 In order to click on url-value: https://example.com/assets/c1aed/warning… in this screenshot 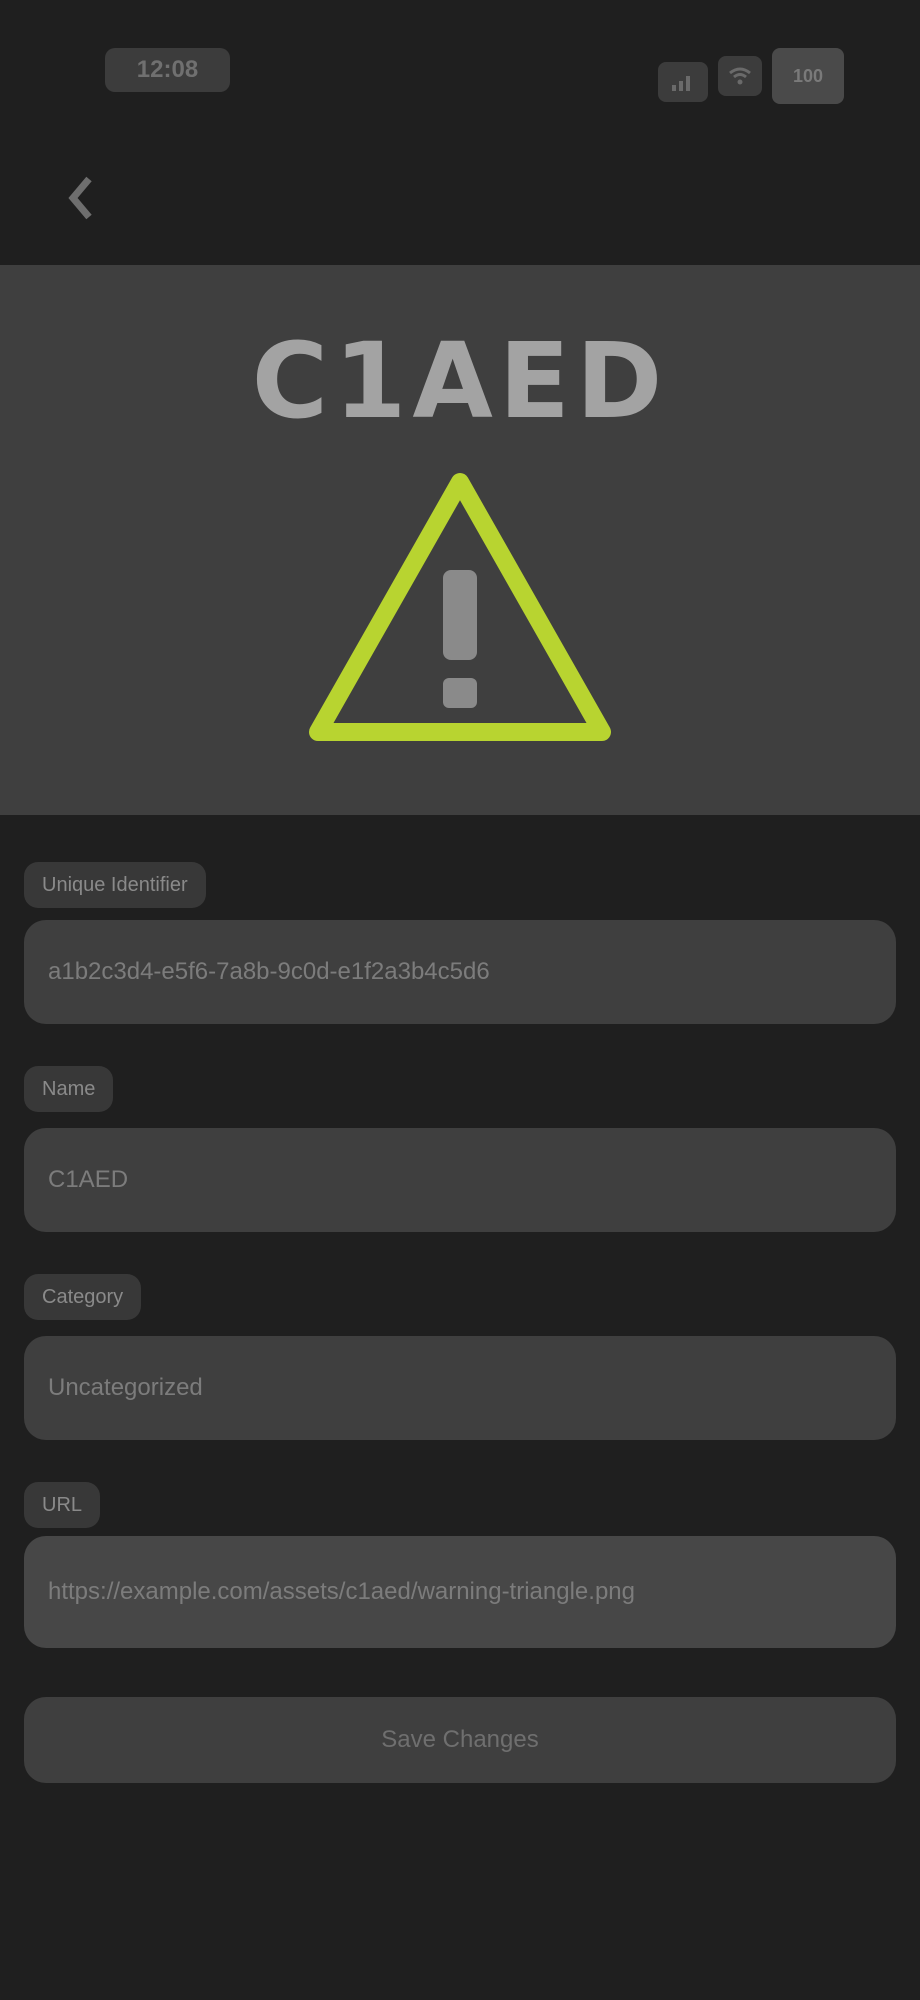, I will do `click(341, 1591)`.